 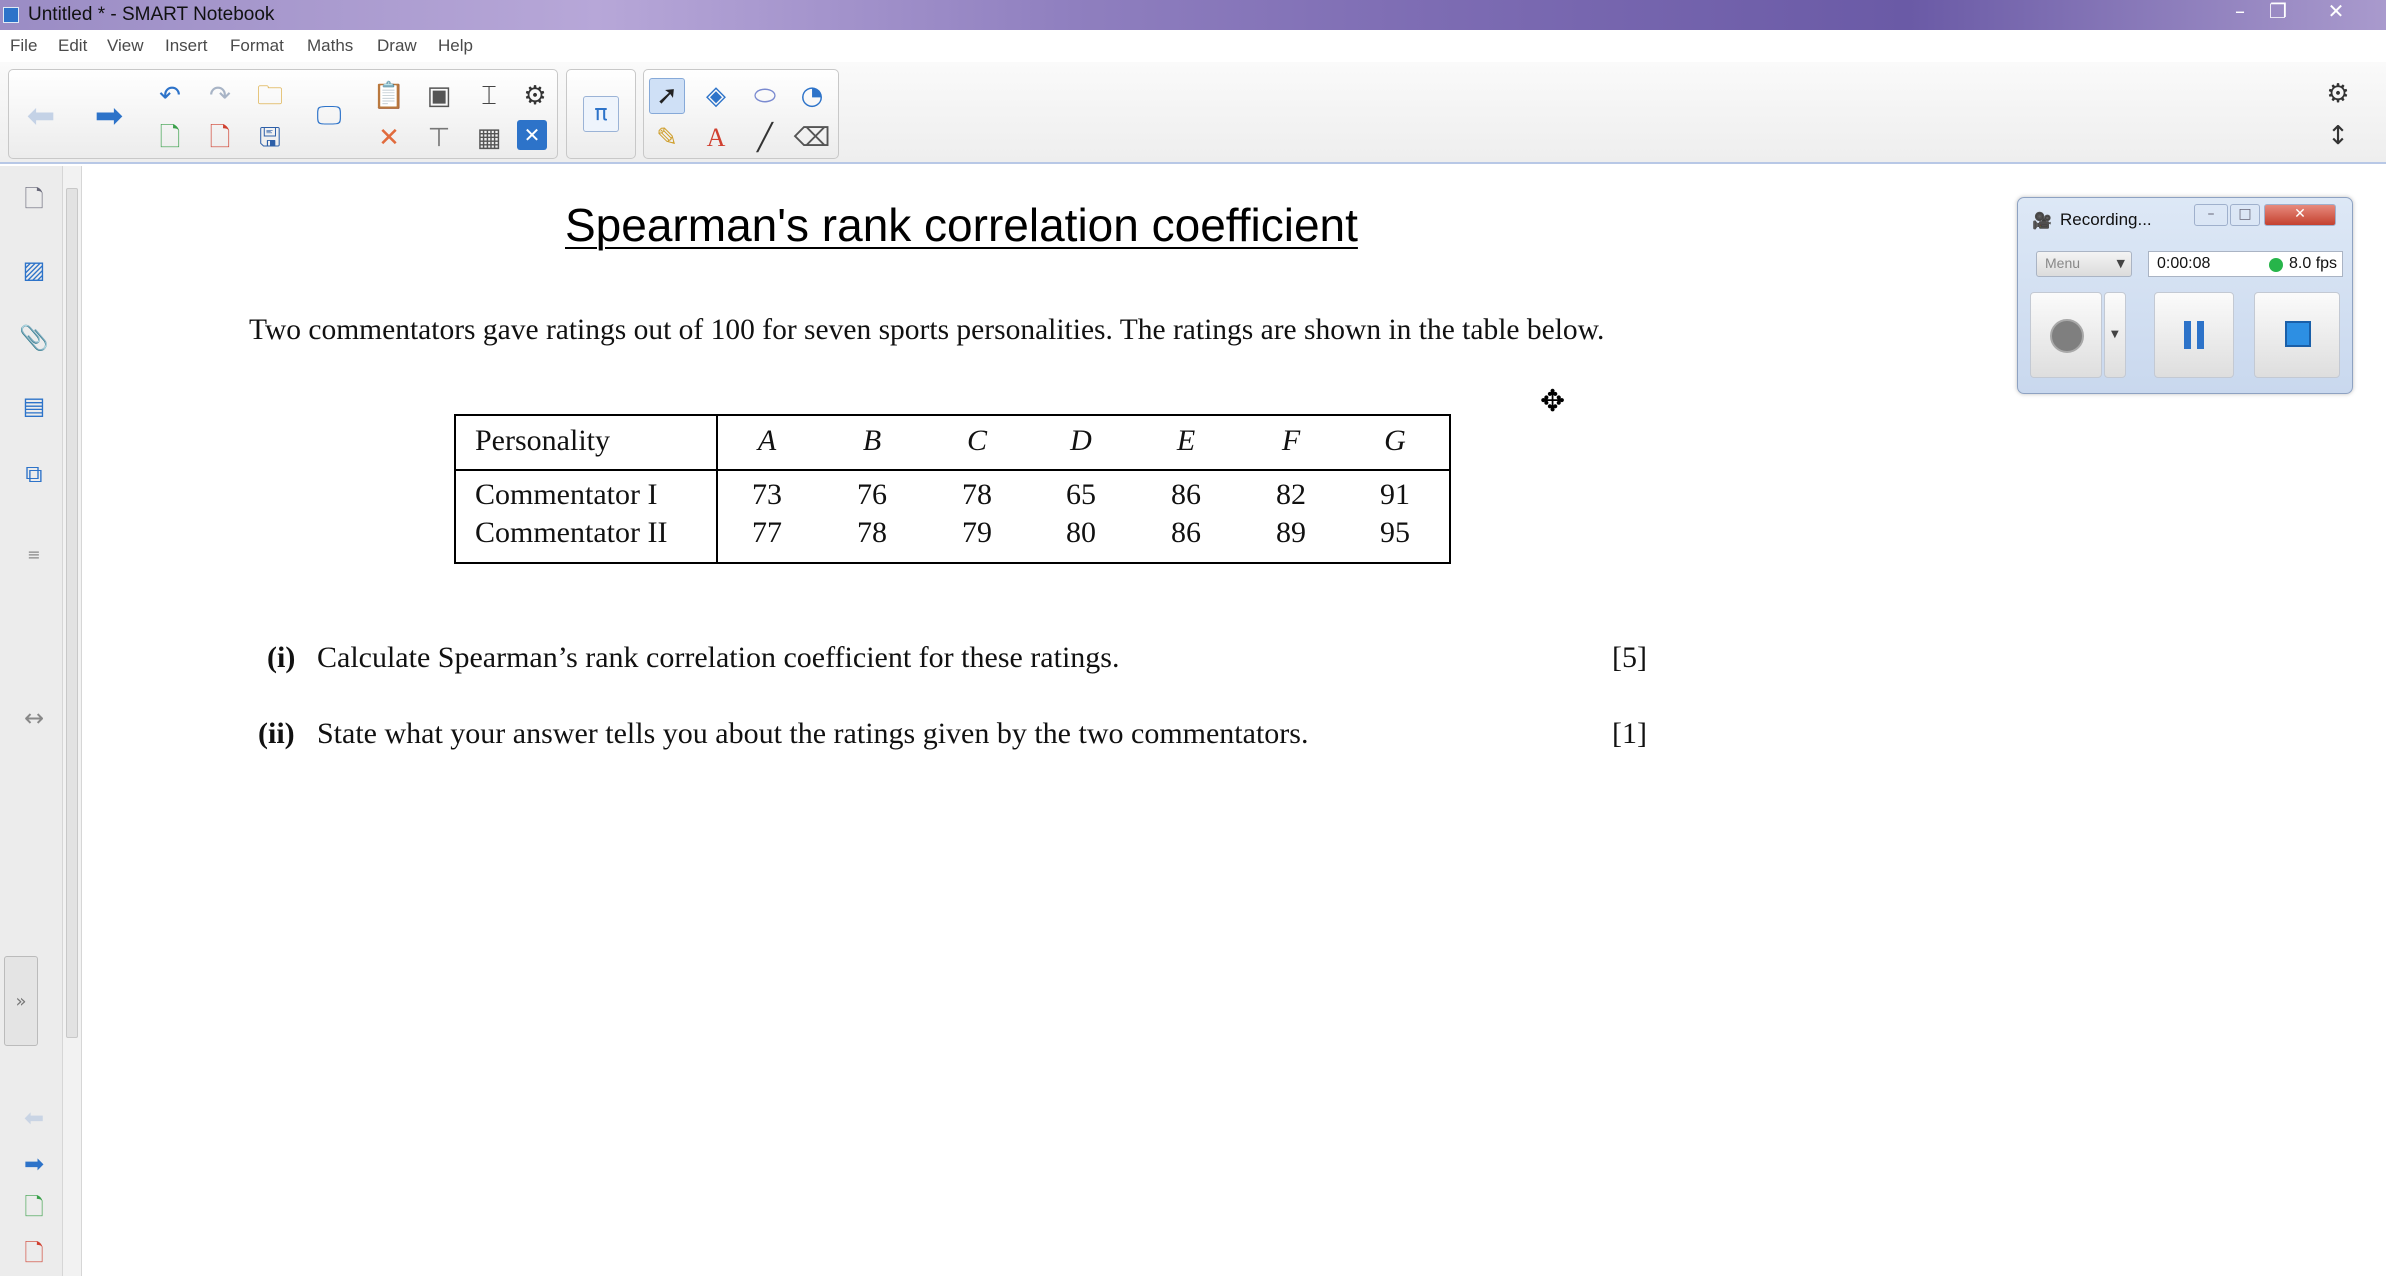 I want to click on move-toolbar-icon: ↕, so click(x=2338, y=136).